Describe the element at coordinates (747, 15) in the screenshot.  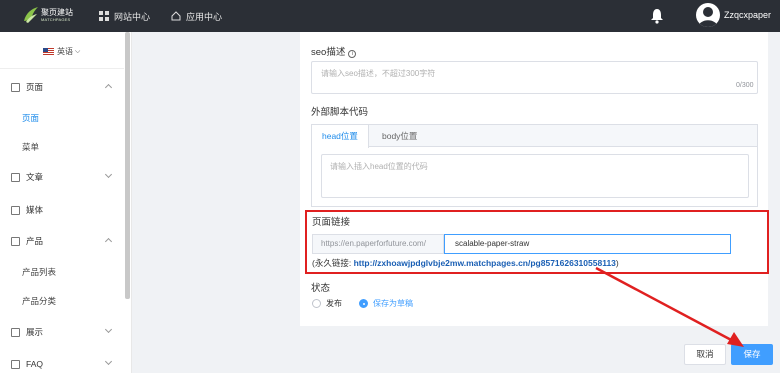
I see `username: Zzqcxpaper` at that location.